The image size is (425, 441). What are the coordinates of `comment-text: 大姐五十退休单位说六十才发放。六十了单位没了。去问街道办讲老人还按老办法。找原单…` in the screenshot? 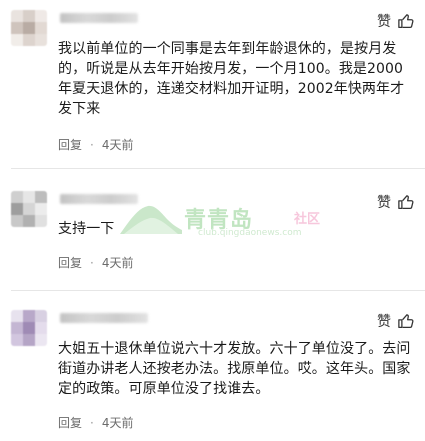 It's located at (234, 369).